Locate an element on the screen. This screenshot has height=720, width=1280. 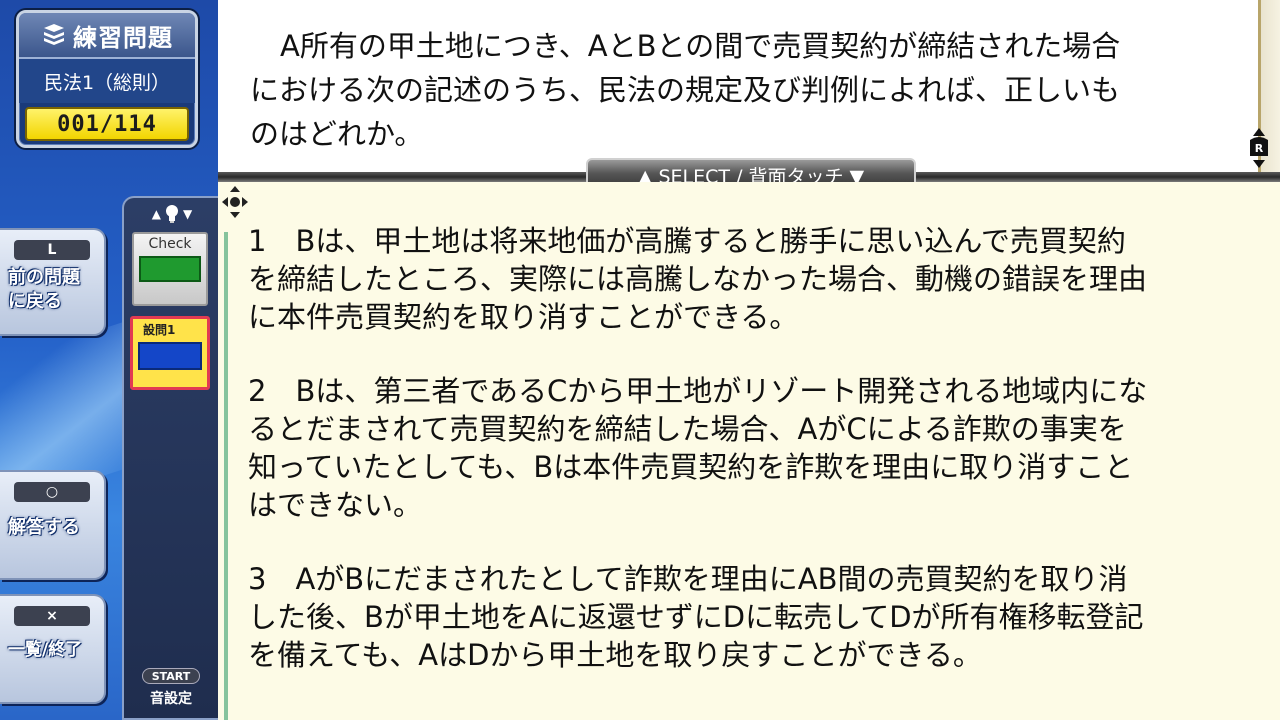
answer-button: ○ 解答する is located at coordinates (53, 525).